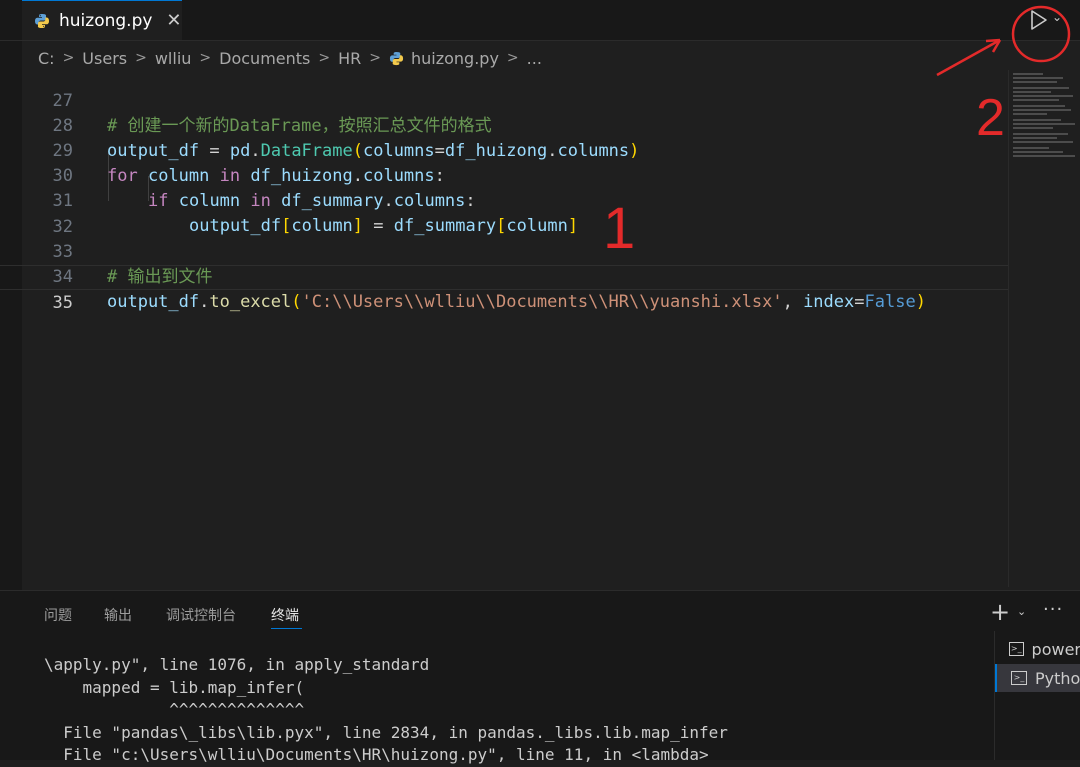 The height and width of the screenshot is (767, 1080). I want to click on code-line-current: 35, so click(504, 289).